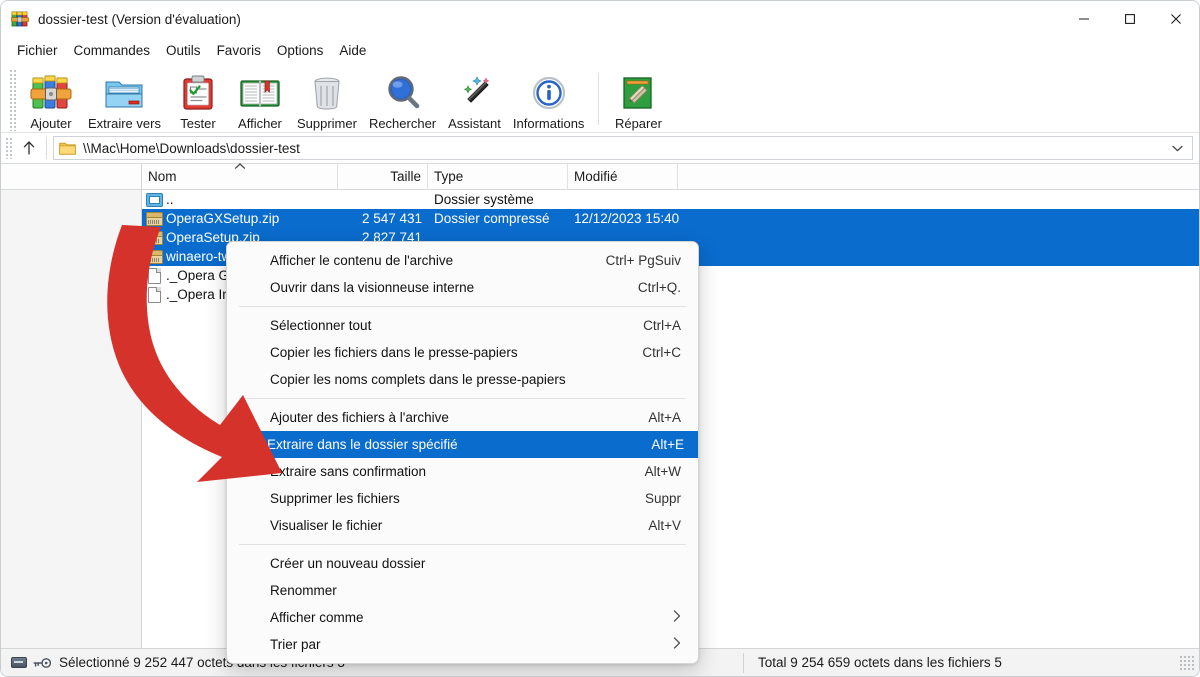 This screenshot has height=677, width=1200. Describe the element at coordinates (627, 218) in the screenshot. I see `file-modified: 12/12/2023 15:40` at that location.